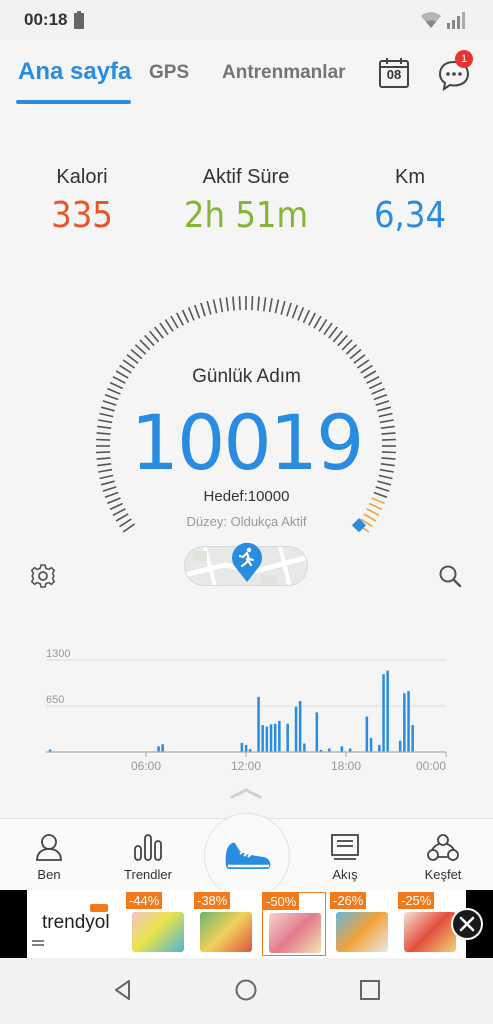  I want to click on calendar-button: 08, so click(394, 73).